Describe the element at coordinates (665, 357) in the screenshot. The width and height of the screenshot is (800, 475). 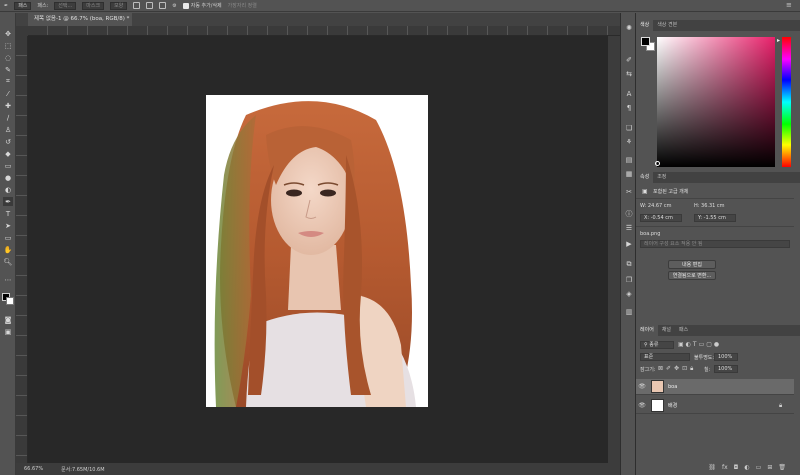
I see `blend-mode-select: 표준` at that location.